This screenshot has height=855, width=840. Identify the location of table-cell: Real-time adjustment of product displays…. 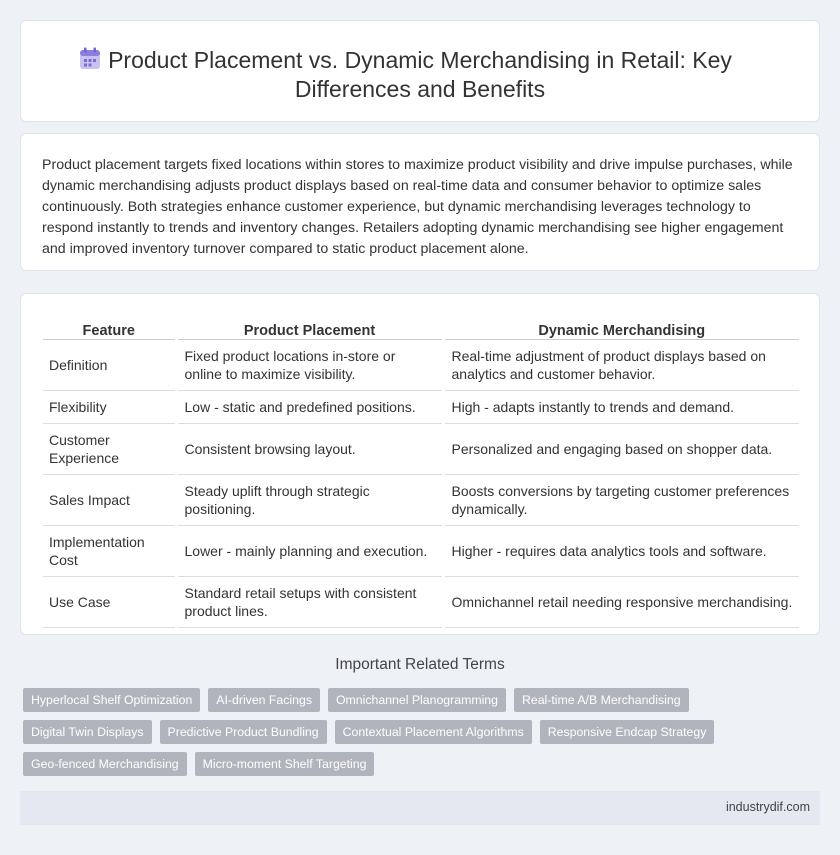
(620, 365).